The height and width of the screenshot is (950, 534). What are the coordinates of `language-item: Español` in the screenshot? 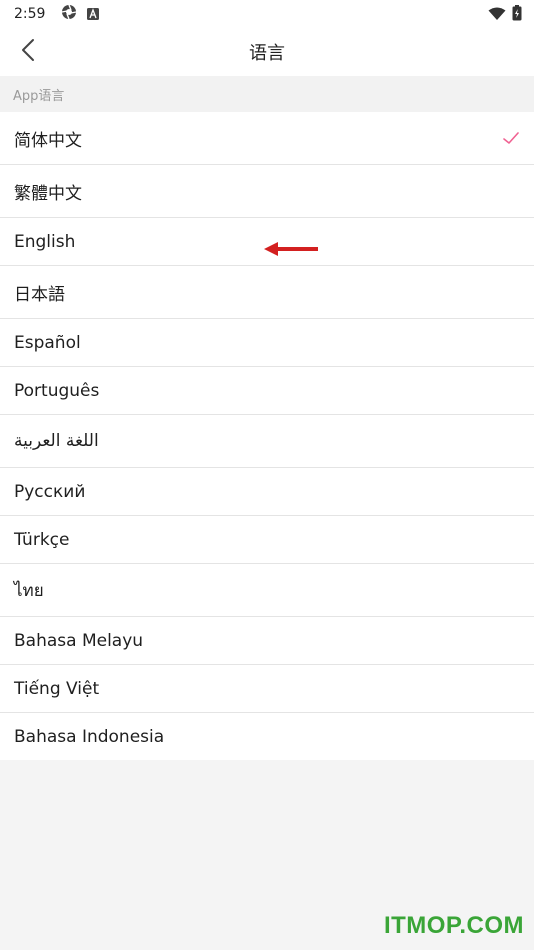 It's located at (267, 343).